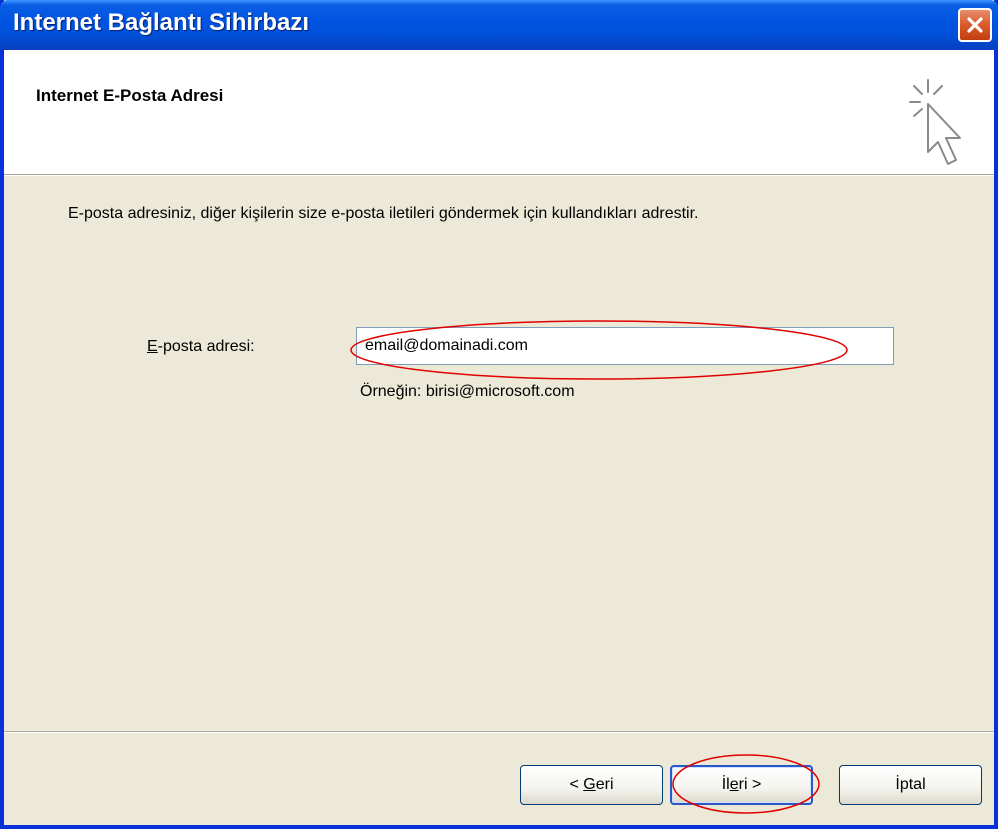 This screenshot has width=998, height=829. What do you see at coordinates (130, 95) in the screenshot?
I see `page-title: Internet E-Posta Adresi` at bounding box center [130, 95].